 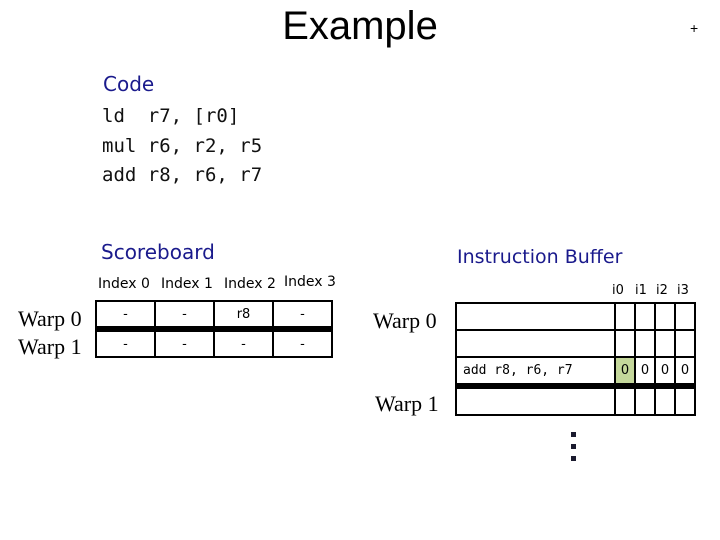 What do you see at coordinates (182, 146) in the screenshot?
I see `code-line: mul r6, r2, r5` at bounding box center [182, 146].